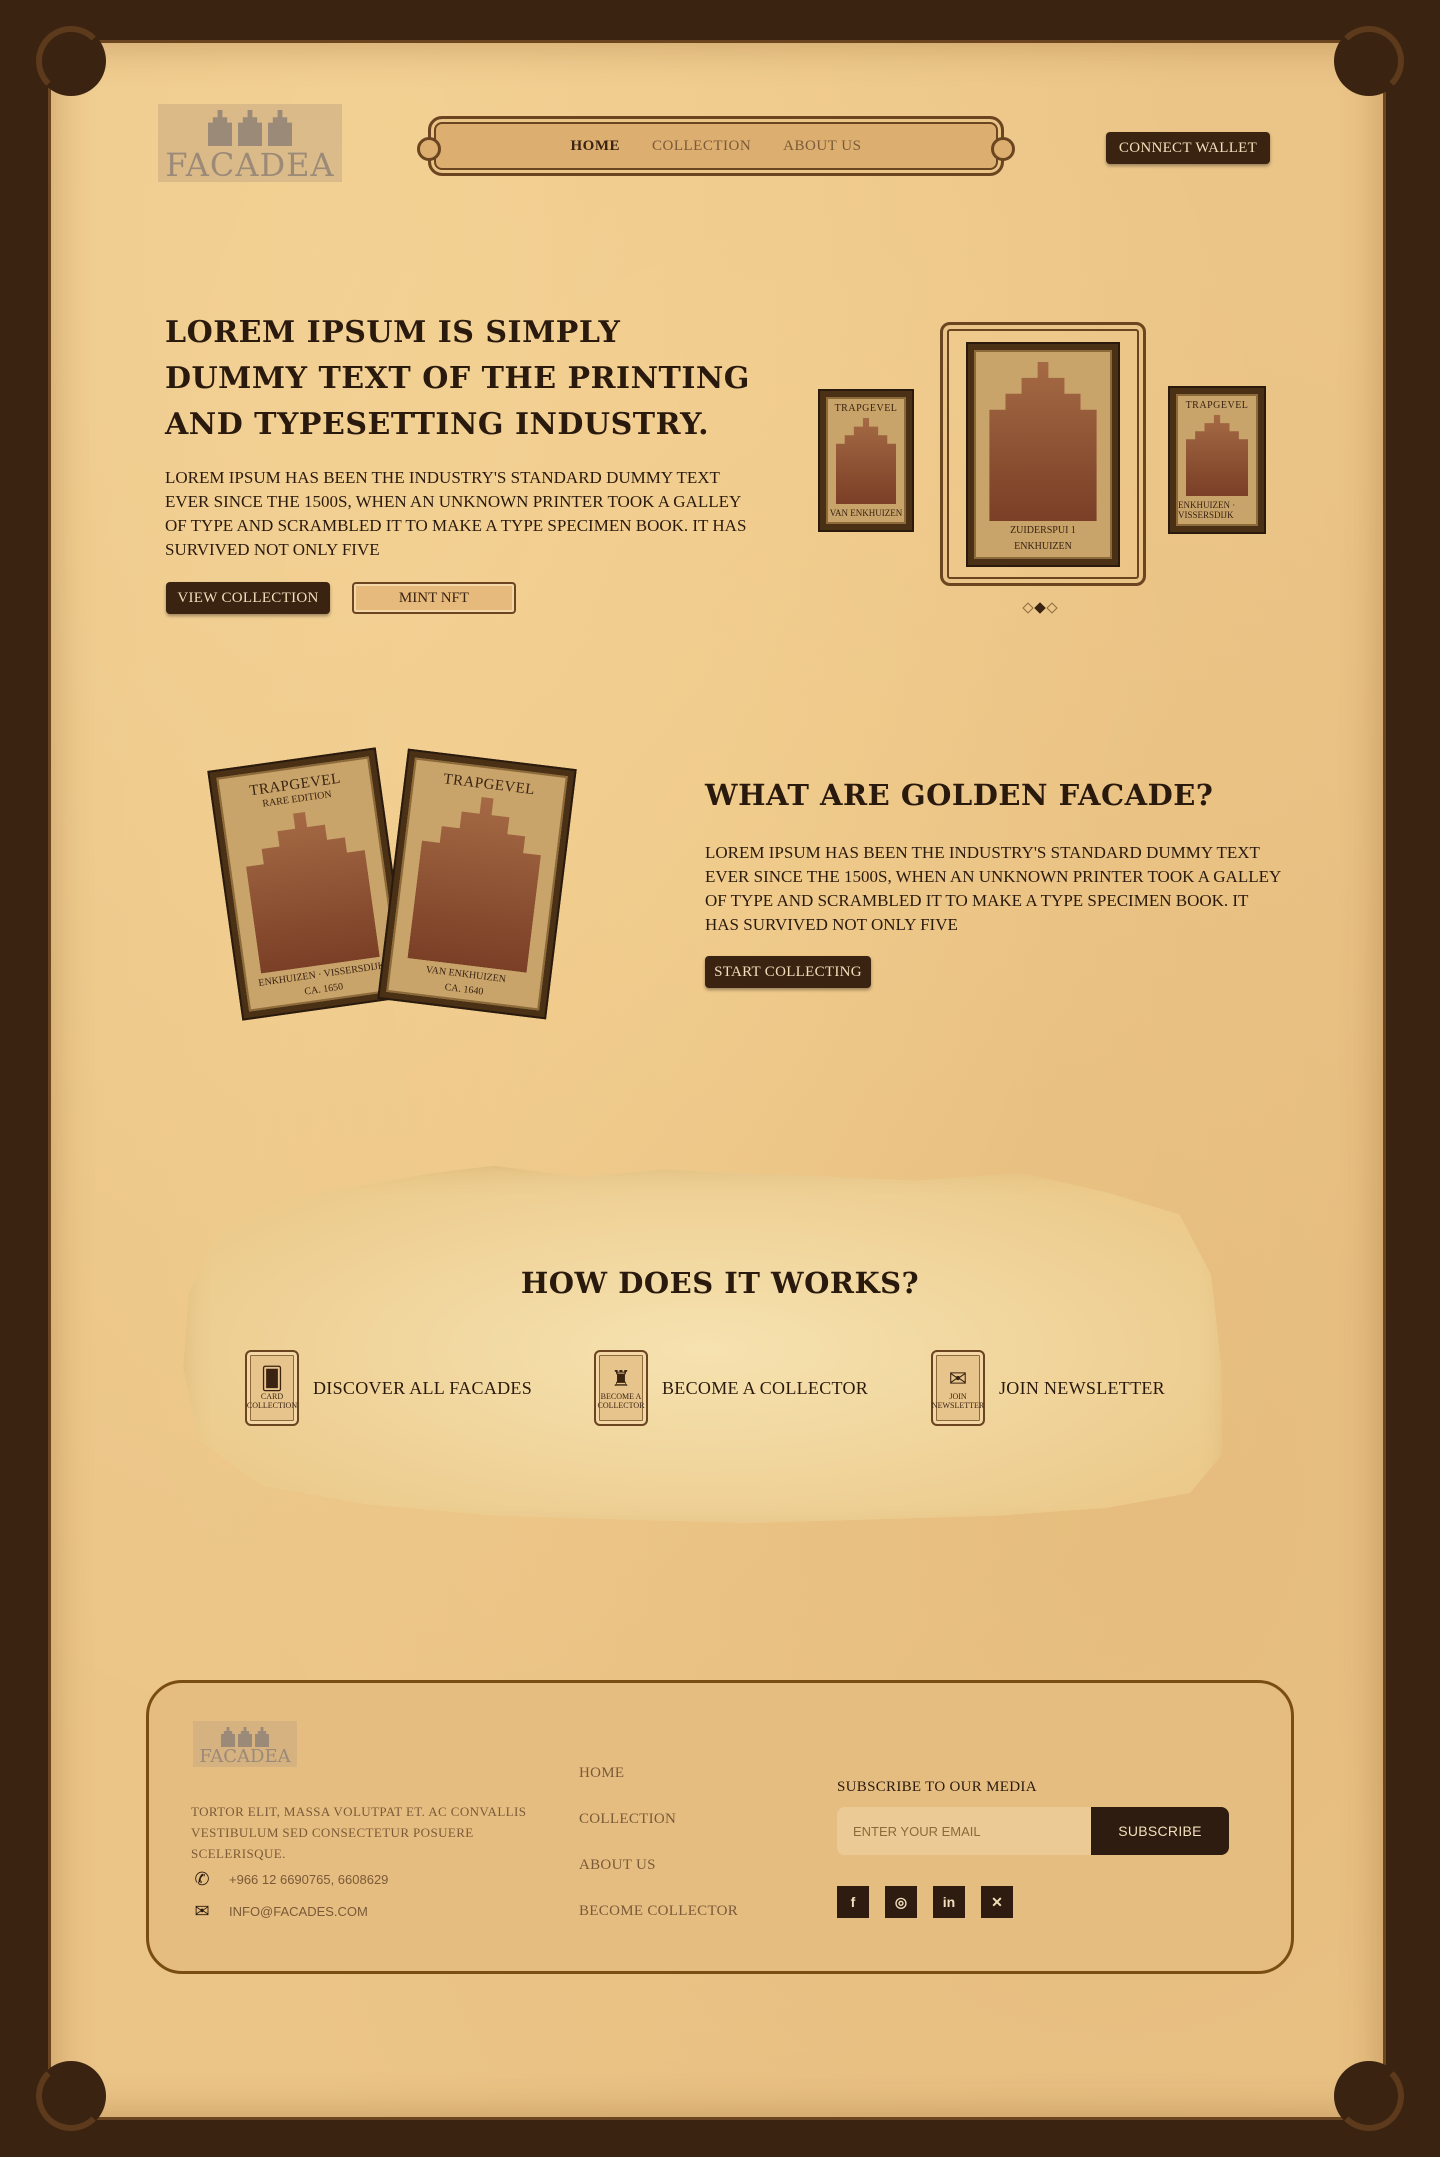 The width and height of the screenshot is (1440, 2157). What do you see at coordinates (788, 972) in the screenshot?
I see `start-collecting-button: START COLLECTING` at bounding box center [788, 972].